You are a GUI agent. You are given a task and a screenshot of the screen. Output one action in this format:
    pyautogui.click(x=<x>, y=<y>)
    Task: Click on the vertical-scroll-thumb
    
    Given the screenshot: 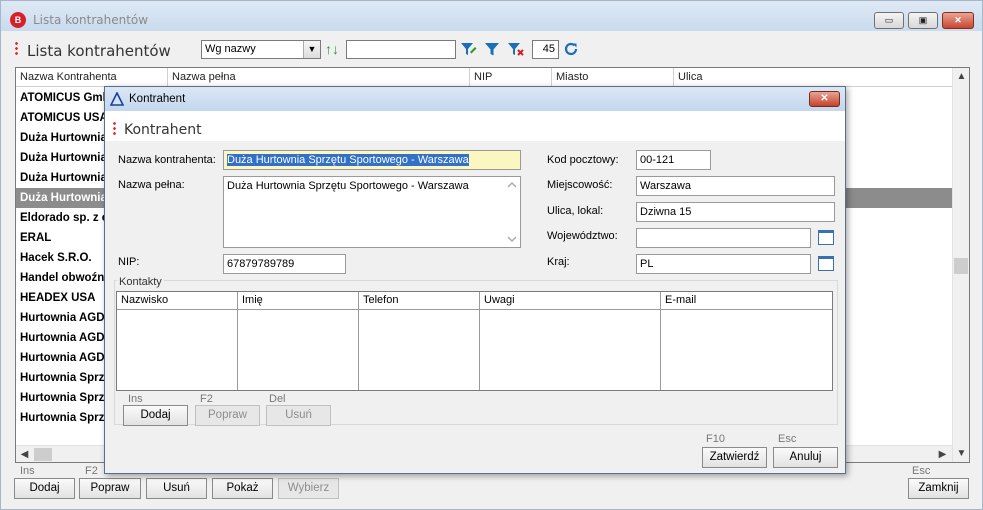 What is the action you would take?
    pyautogui.click(x=961, y=266)
    